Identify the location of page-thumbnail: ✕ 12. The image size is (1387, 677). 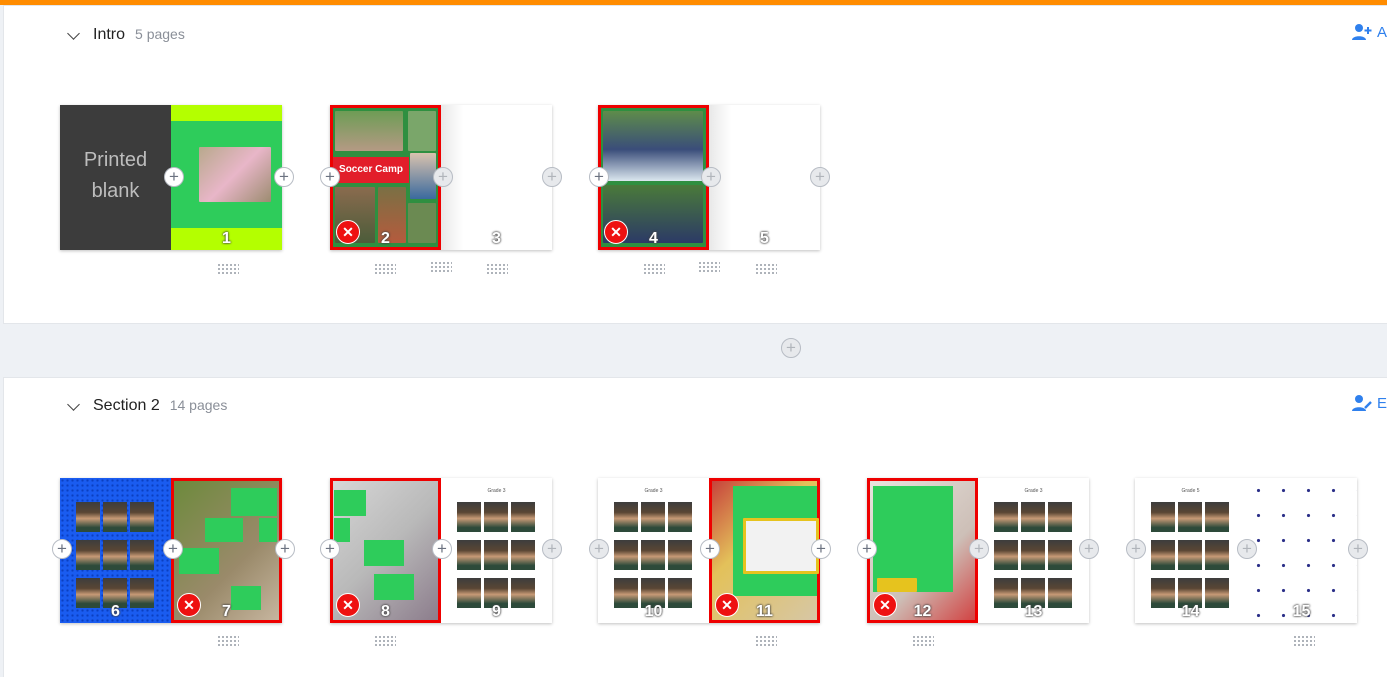
(922, 550).